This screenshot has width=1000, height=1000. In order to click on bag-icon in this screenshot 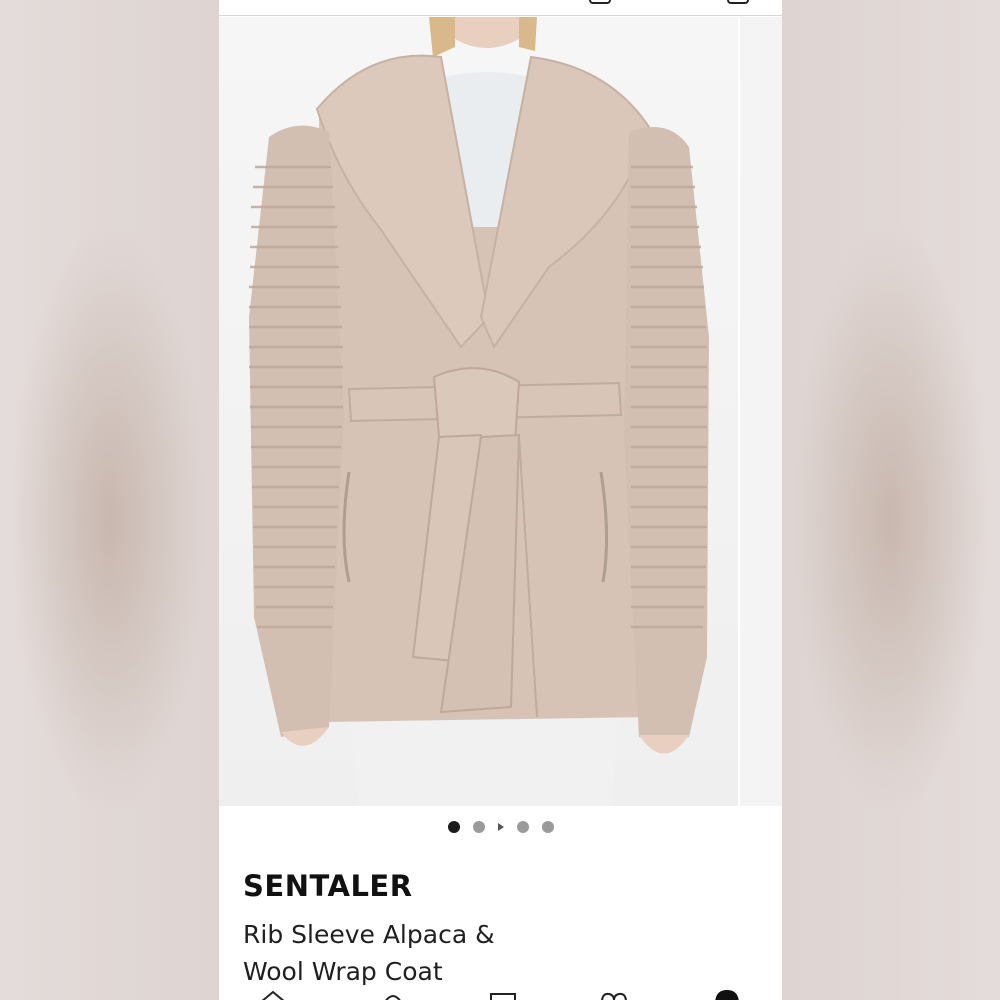, I will do `click(738, 2)`.